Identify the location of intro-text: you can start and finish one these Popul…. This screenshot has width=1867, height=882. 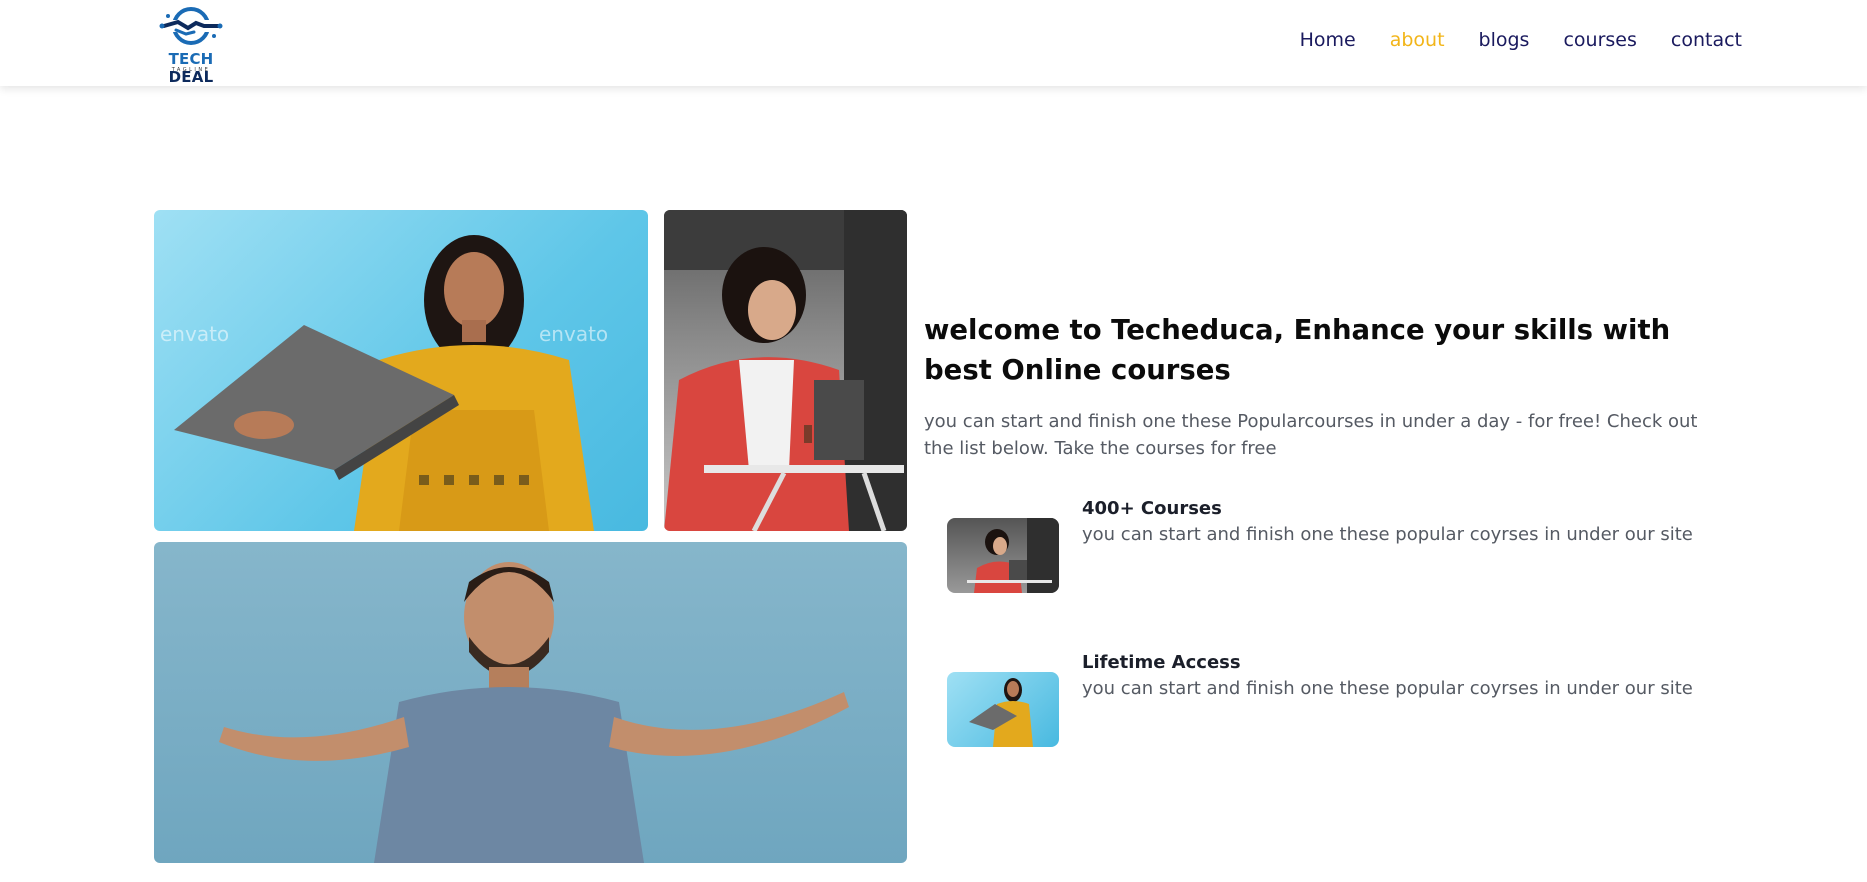
(1311, 435).